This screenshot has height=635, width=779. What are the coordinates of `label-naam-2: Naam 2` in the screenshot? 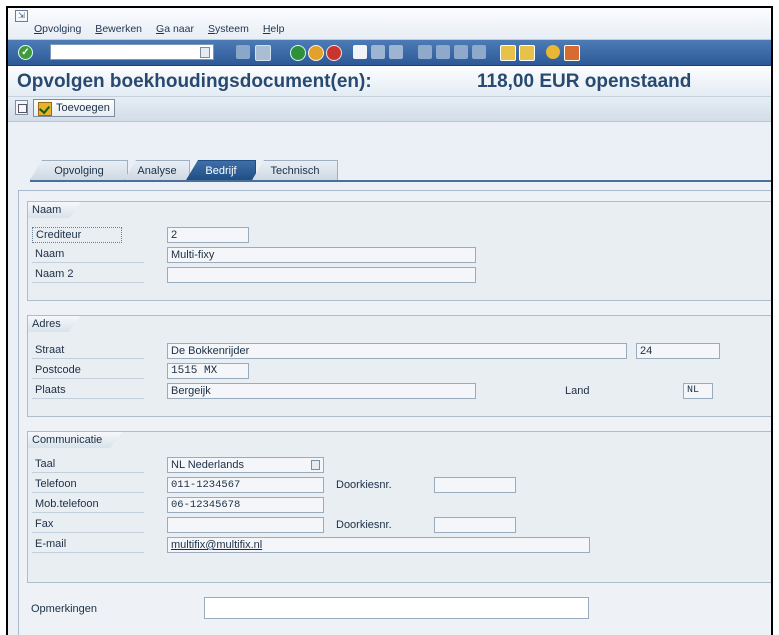 It's located at (88, 275).